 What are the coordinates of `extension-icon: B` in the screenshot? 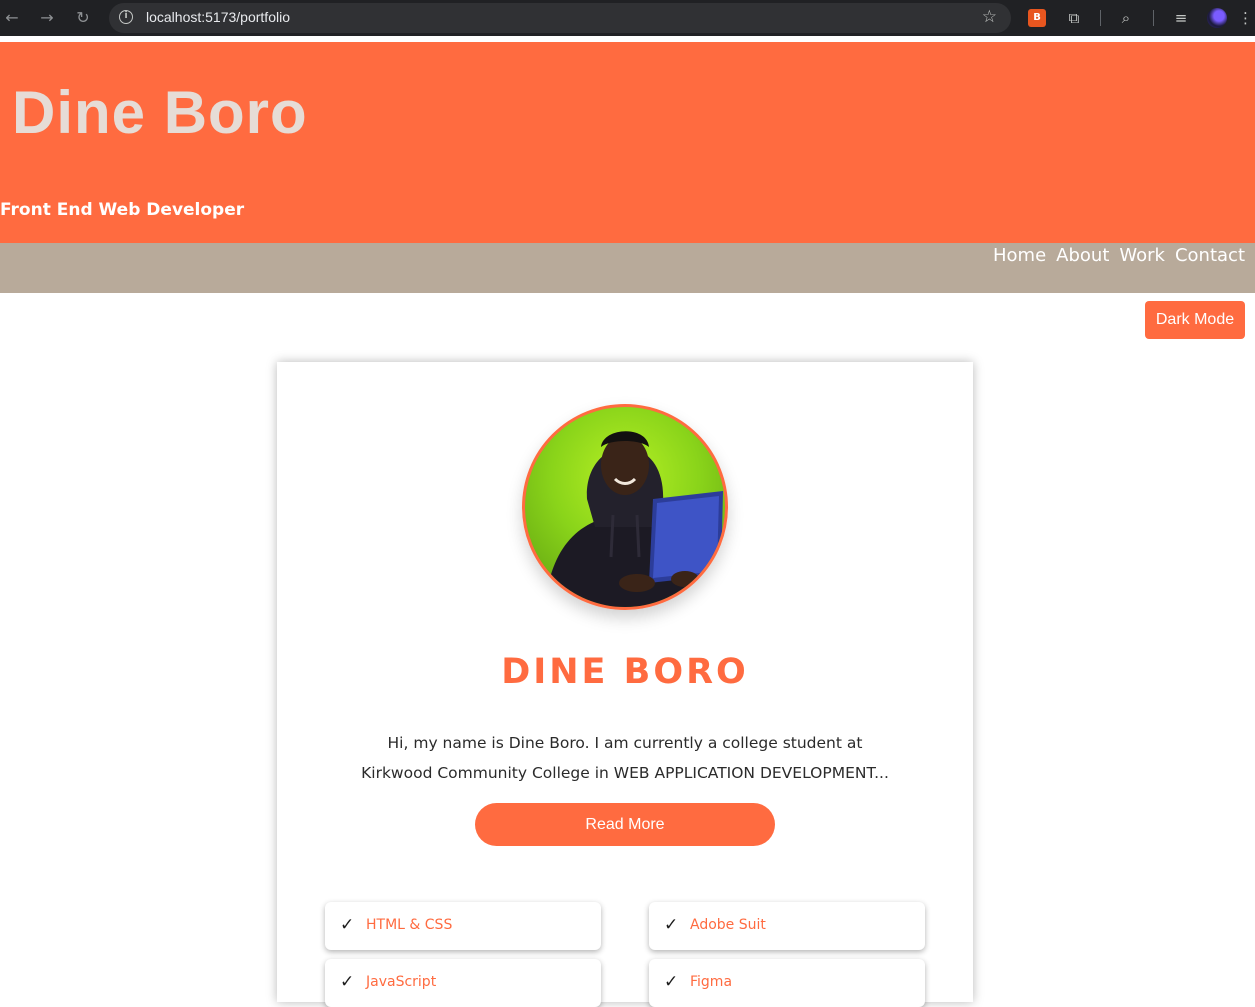 It's located at (1037, 18).